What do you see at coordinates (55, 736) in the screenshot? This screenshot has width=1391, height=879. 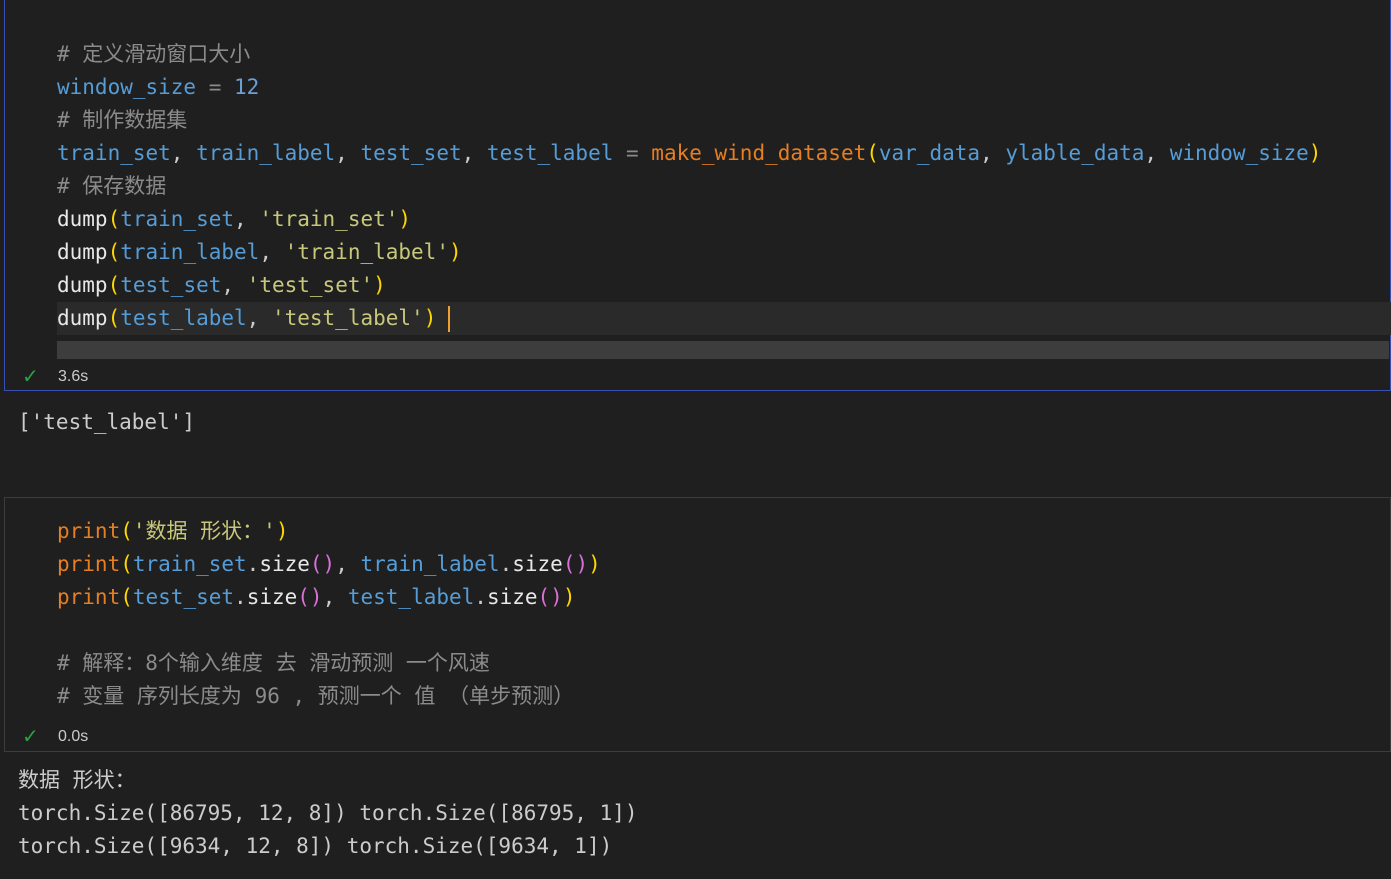 I see `exec-status-2: ✓ 0.0s` at bounding box center [55, 736].